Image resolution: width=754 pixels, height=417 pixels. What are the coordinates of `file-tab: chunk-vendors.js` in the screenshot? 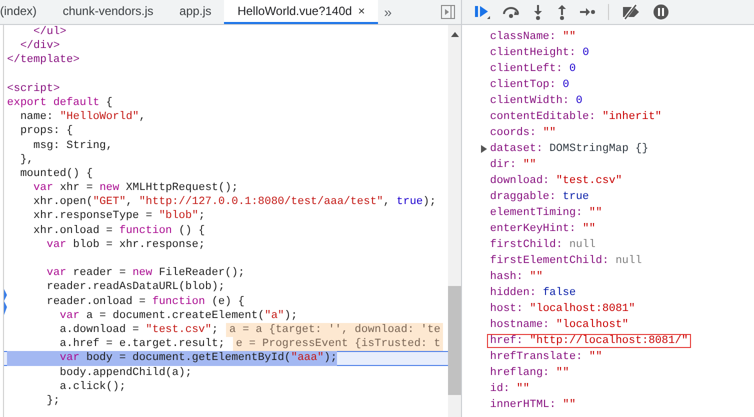 It's located at (108, 12).